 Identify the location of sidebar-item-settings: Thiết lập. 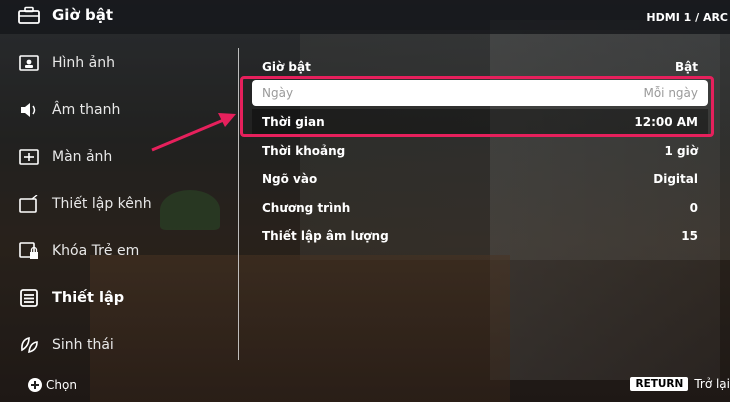
(71, 298).